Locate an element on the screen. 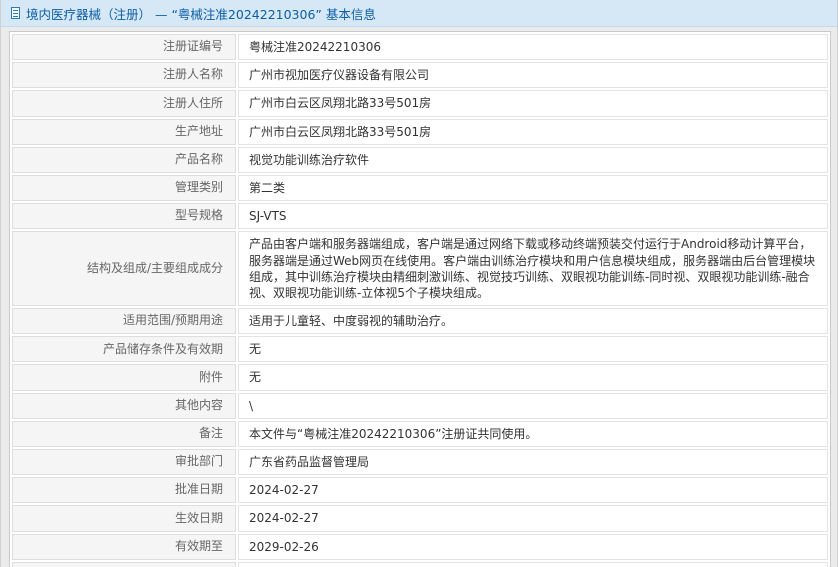 This screenshot has height=567, width=838. table-row: 批准日期 2024-02-27 is located at coordinates (420, 490).